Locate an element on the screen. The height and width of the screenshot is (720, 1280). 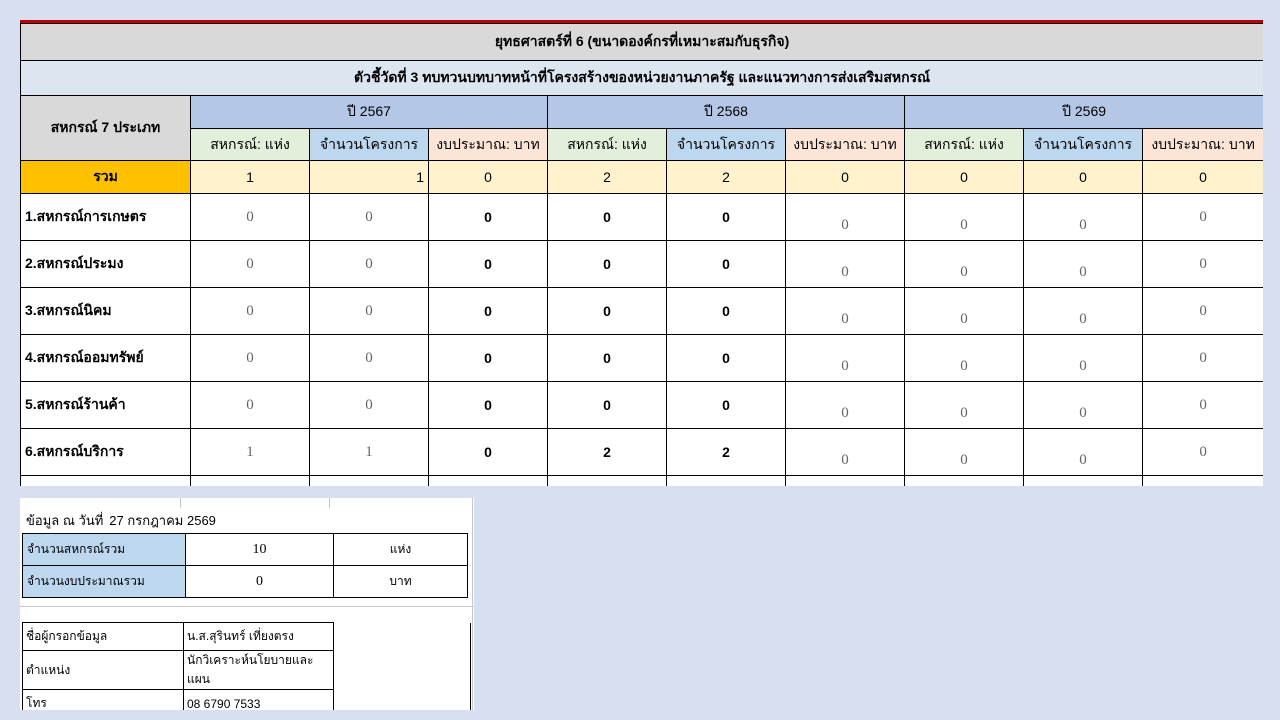
table-row: 5.สหกรณ์ร้านค้า 0 0 0 0 0 0 0 0 0 is located at coordinates (641, 405).